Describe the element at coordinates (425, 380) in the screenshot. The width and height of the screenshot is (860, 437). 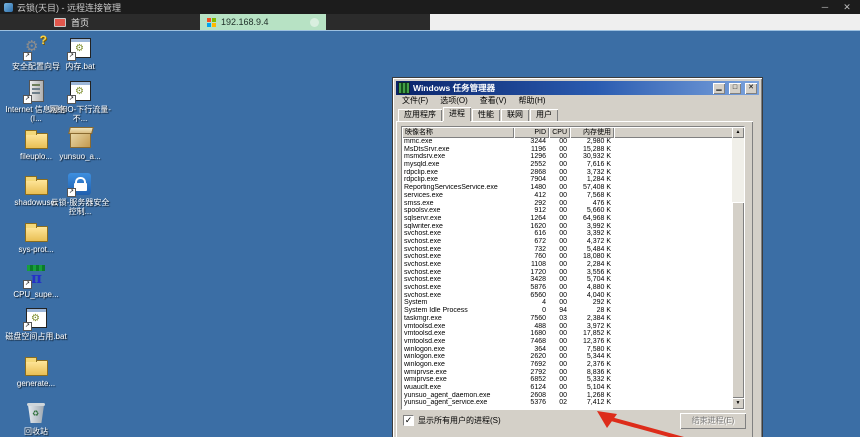
I see `cell-name: wmiprvse.exe` at that location.